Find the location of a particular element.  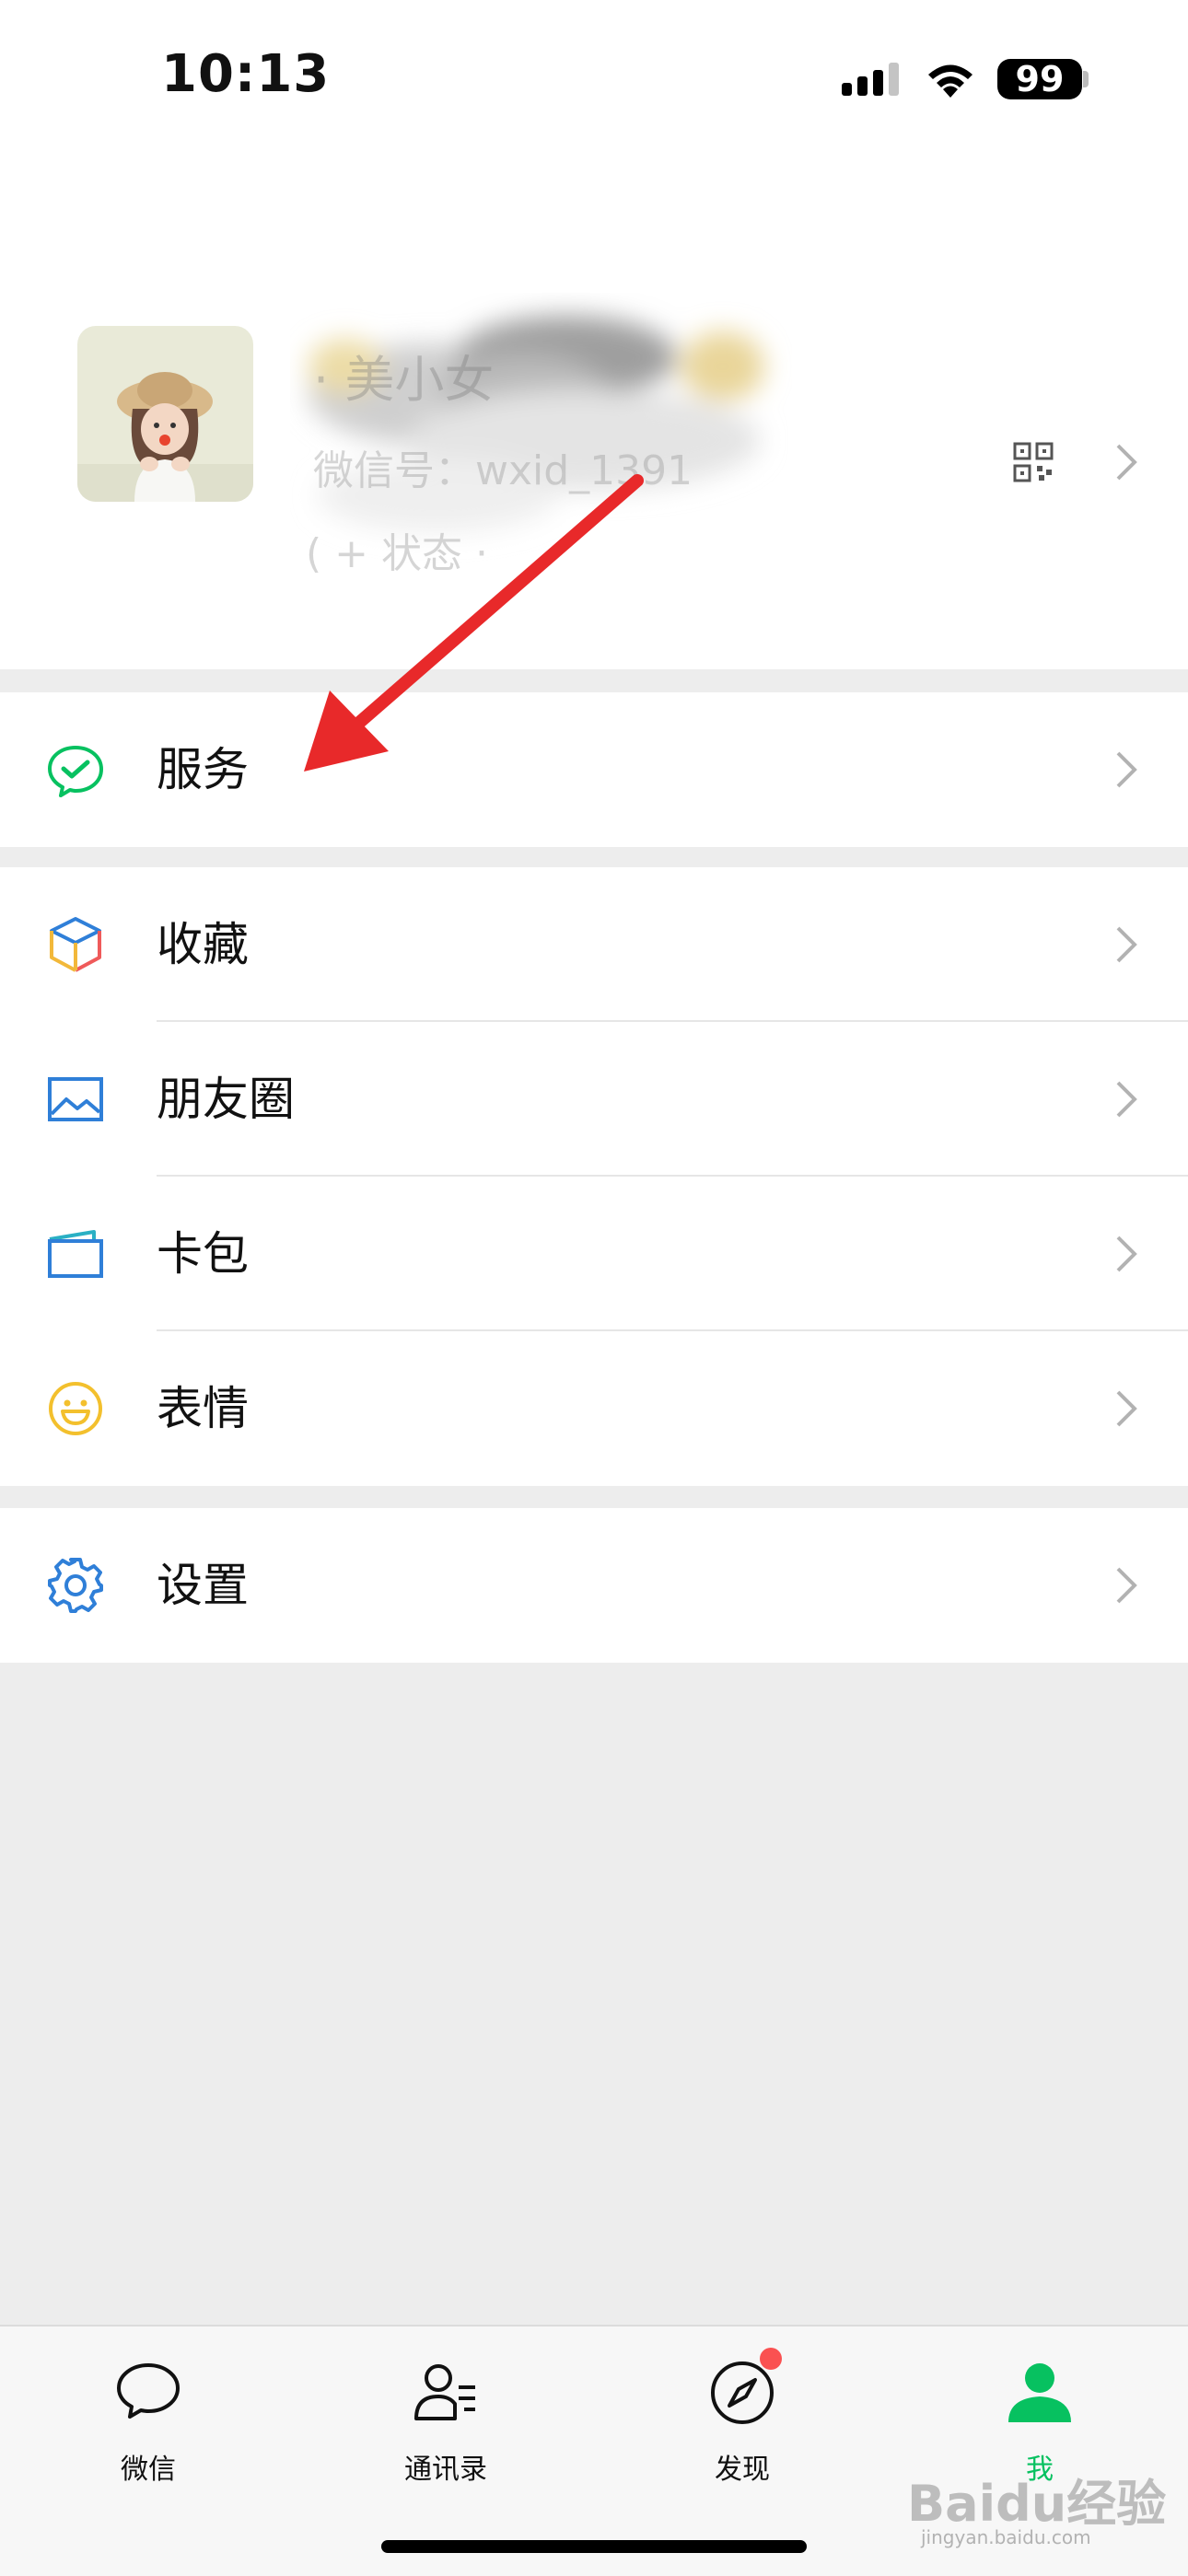

menu-item-moments: 朋友圈 is located at coordinates (594, 1099).